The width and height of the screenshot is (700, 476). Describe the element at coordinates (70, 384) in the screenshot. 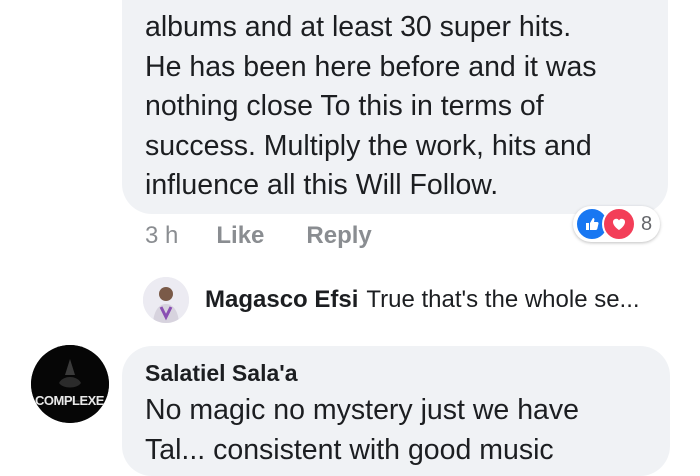

I see `avatar: COMPLEXE` at that location.